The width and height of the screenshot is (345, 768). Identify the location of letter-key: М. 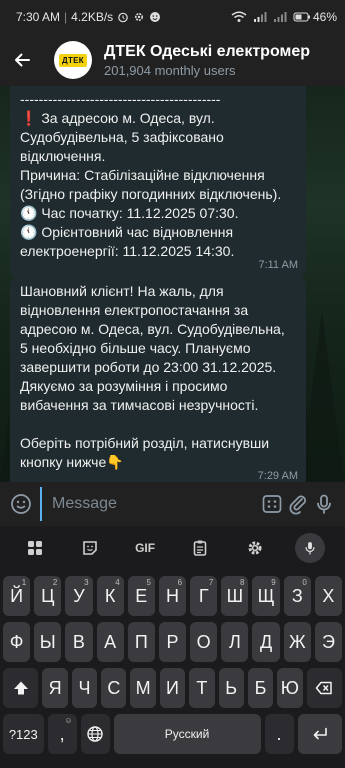
(143, 688).